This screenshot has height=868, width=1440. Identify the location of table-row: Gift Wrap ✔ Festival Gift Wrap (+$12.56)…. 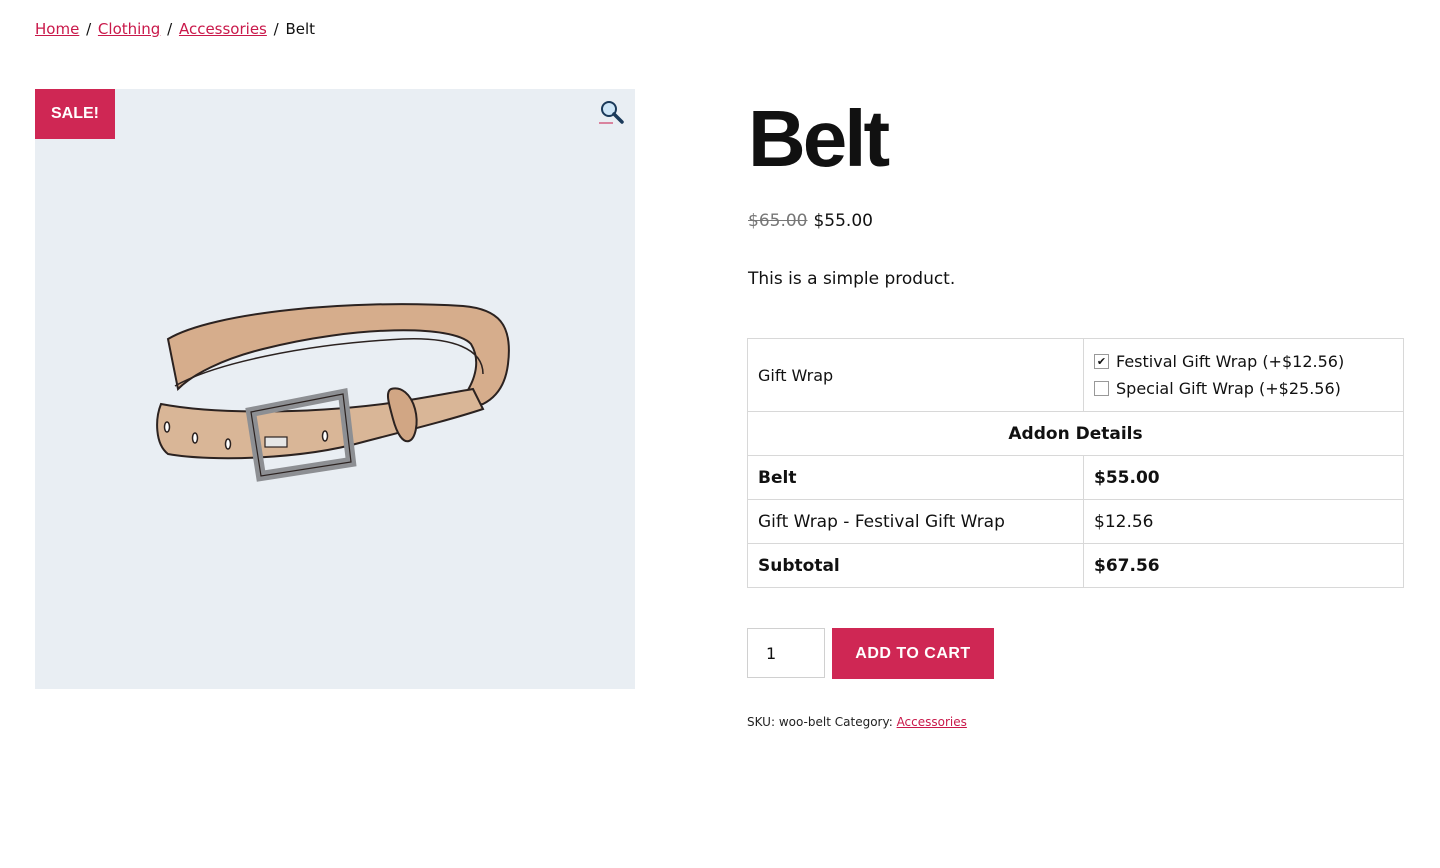
(1075, 375).